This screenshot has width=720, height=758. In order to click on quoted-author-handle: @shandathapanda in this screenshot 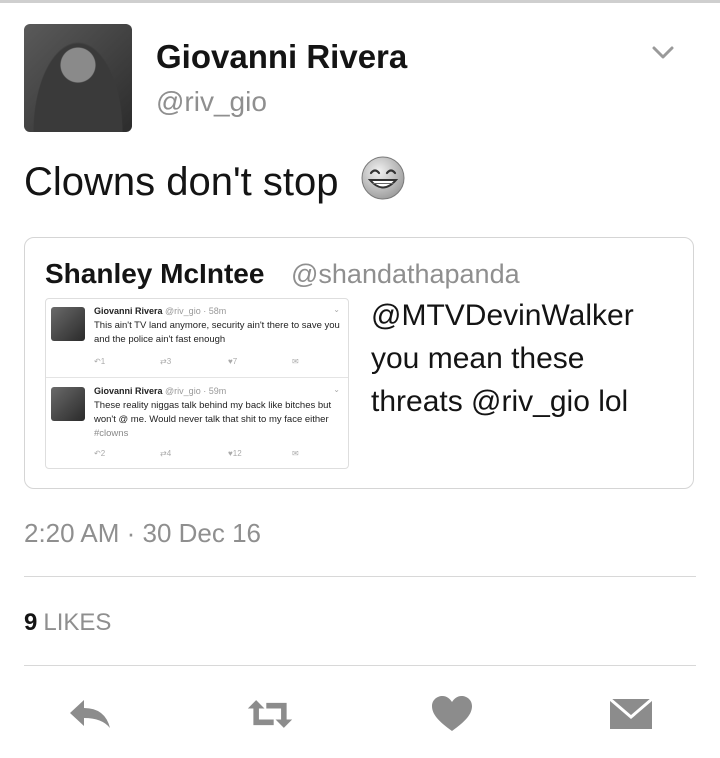, I will do `click(405, 274)`.